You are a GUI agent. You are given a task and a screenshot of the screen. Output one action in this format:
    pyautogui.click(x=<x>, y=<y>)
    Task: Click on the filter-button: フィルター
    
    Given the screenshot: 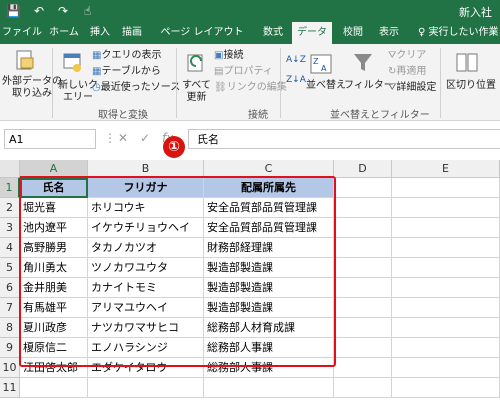 What is the action you would take?
    pyautogui.click(x=369, y=86)
    